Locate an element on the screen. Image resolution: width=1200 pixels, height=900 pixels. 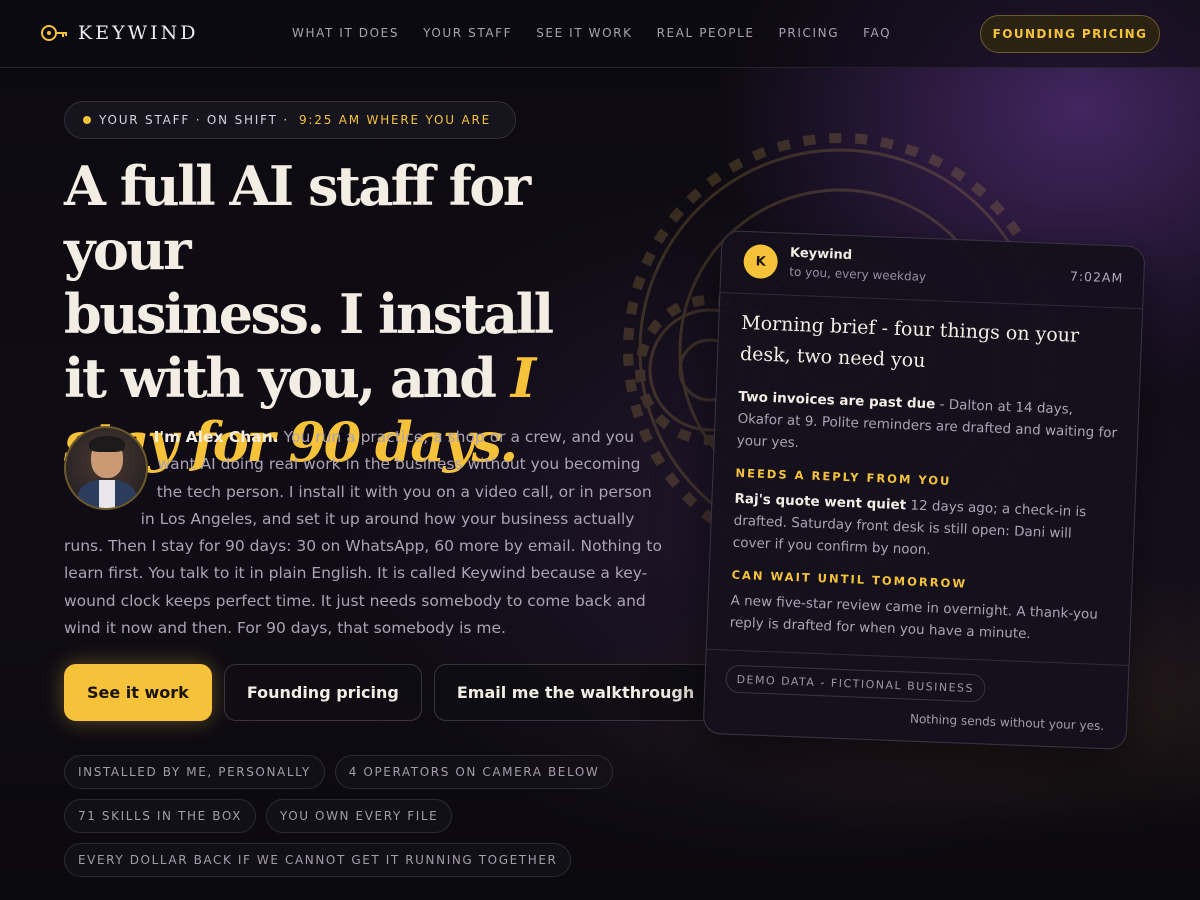
intro-name: I'm Alex Chan. is located at coordinates (216, 437).